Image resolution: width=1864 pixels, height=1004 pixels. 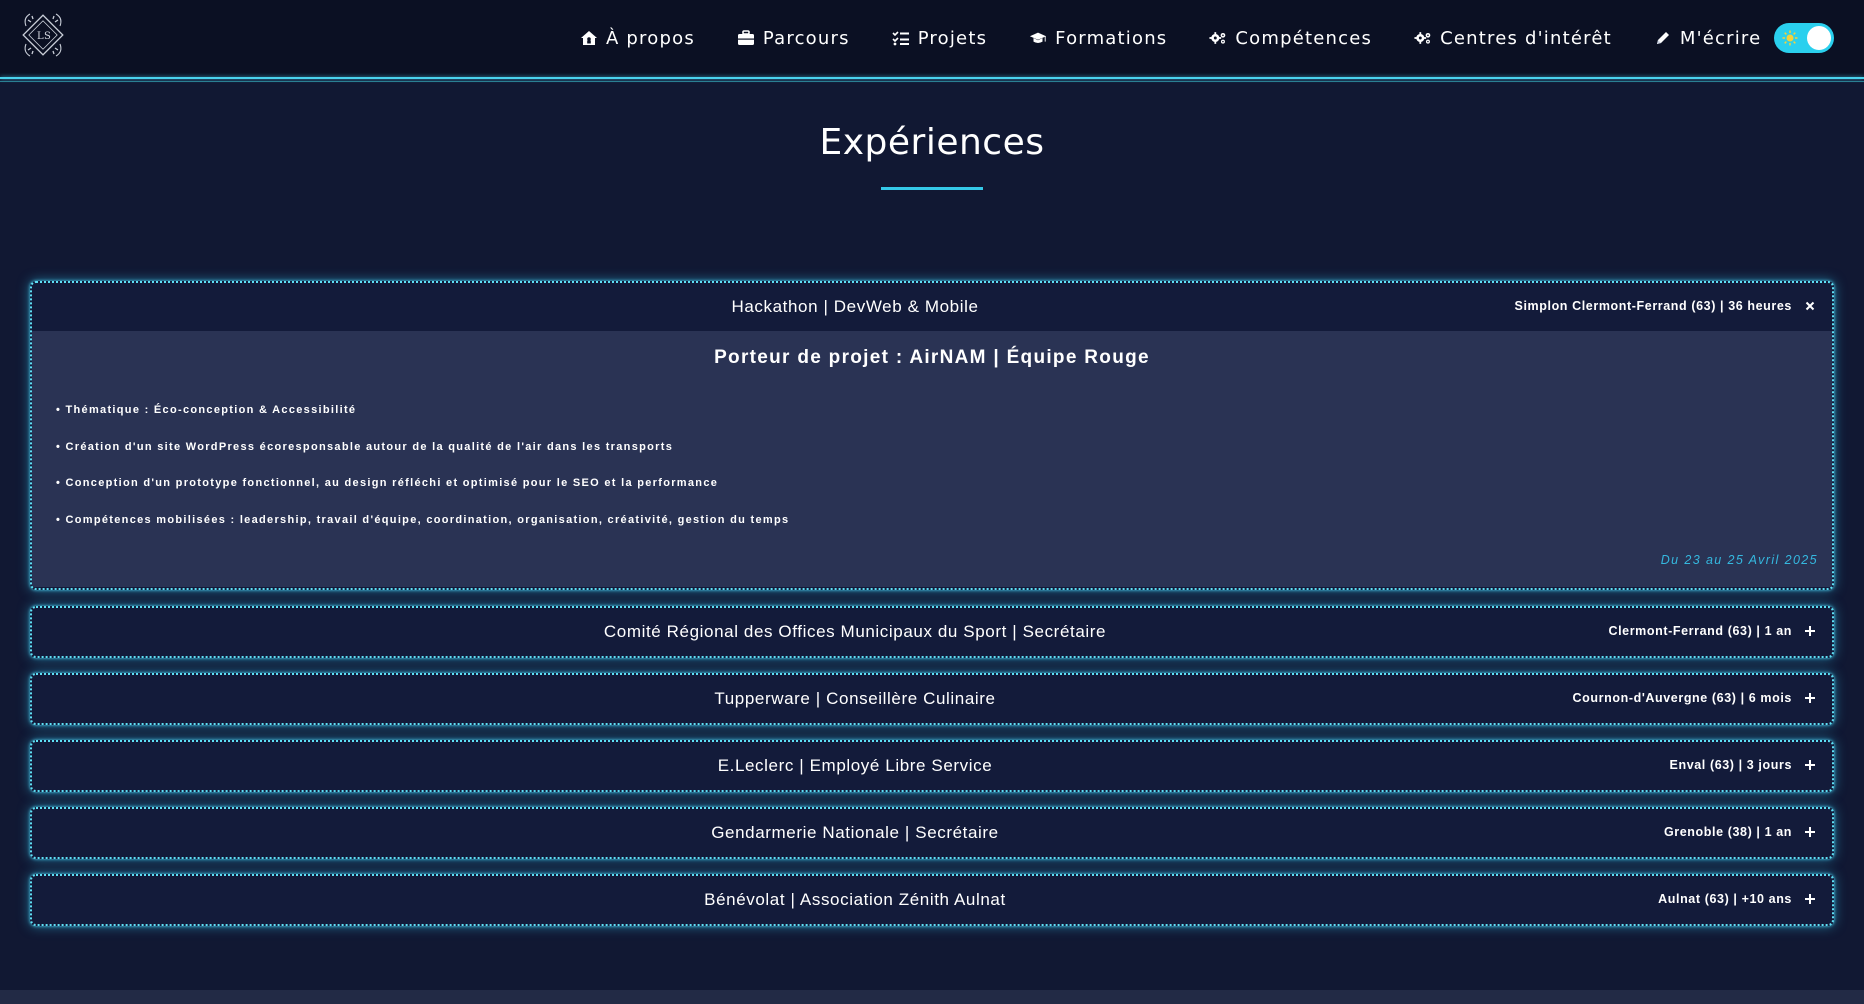 What do you see at coordinates (932, 78) in the screenshot?
I see `navbar-divider` at bounding box center [932, 78].